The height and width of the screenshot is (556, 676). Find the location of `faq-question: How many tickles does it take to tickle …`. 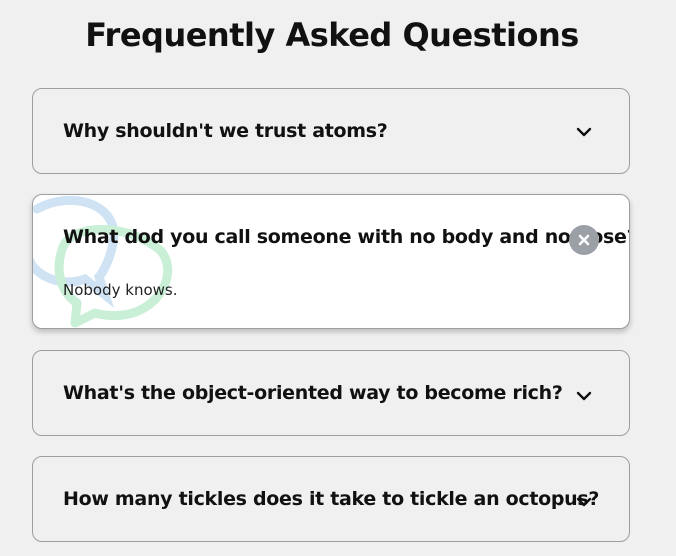

faq-question: How many tickles does it take to tickle … is located at coordinates (331, 499).